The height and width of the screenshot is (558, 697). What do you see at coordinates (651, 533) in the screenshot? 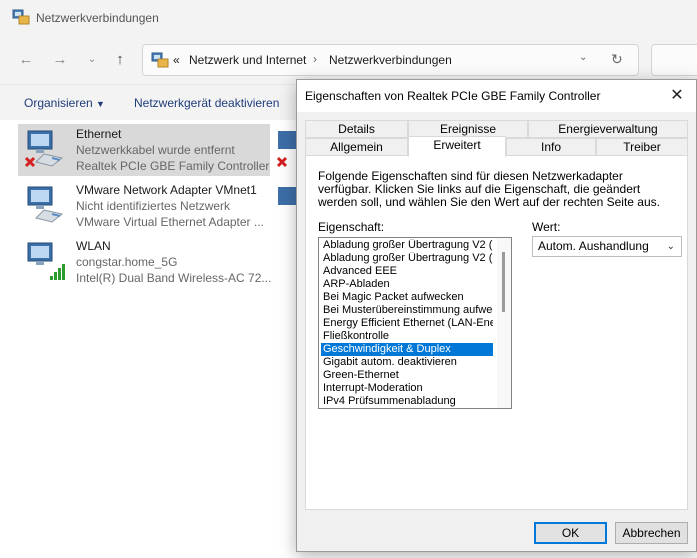
I see `cancel-button: Abbrechen` at bounding box center [651, 533].